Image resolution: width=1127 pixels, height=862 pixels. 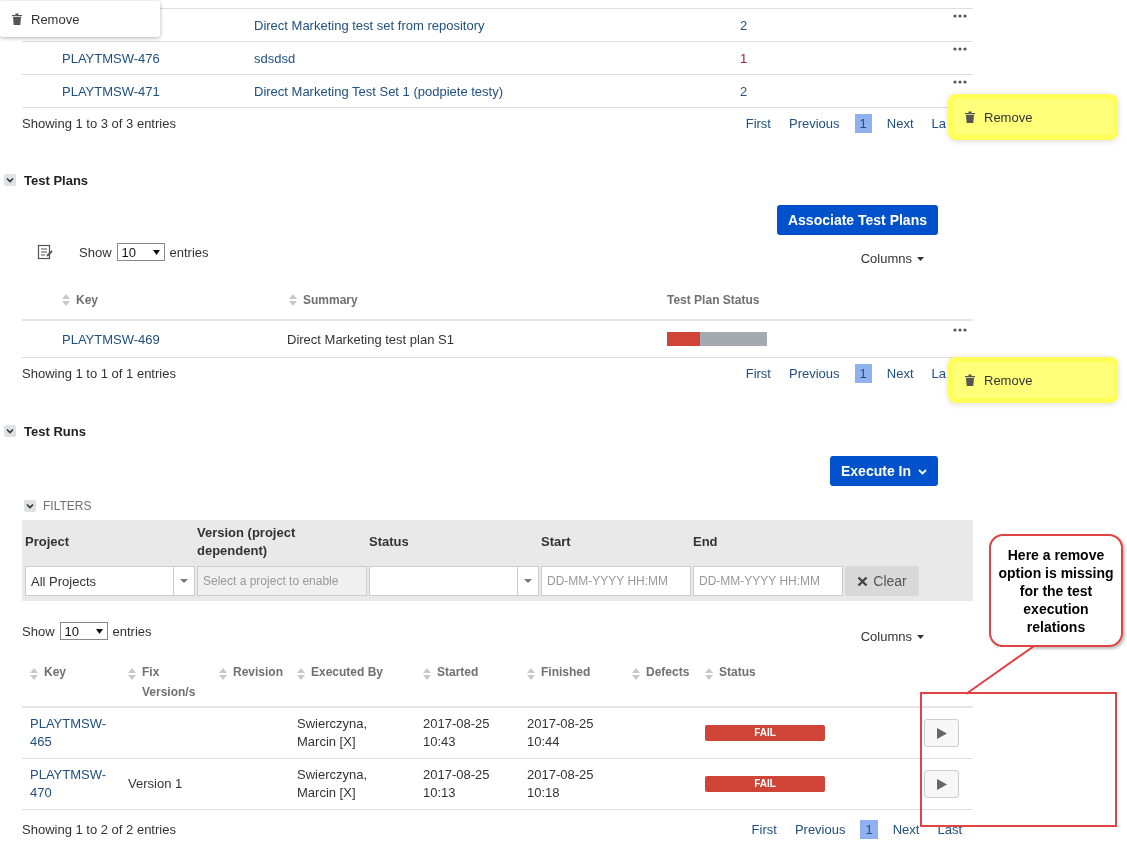 I want to click on finished-text: 2017-08-25 10:18, so click(x=561, y=784).